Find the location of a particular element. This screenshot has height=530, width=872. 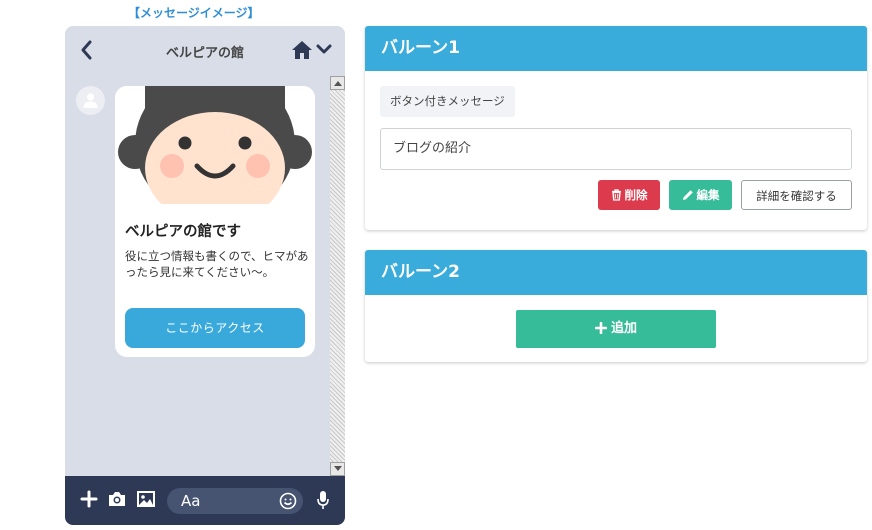

bubble-title: ベルピアの館です is located at coordinates (183, 232).